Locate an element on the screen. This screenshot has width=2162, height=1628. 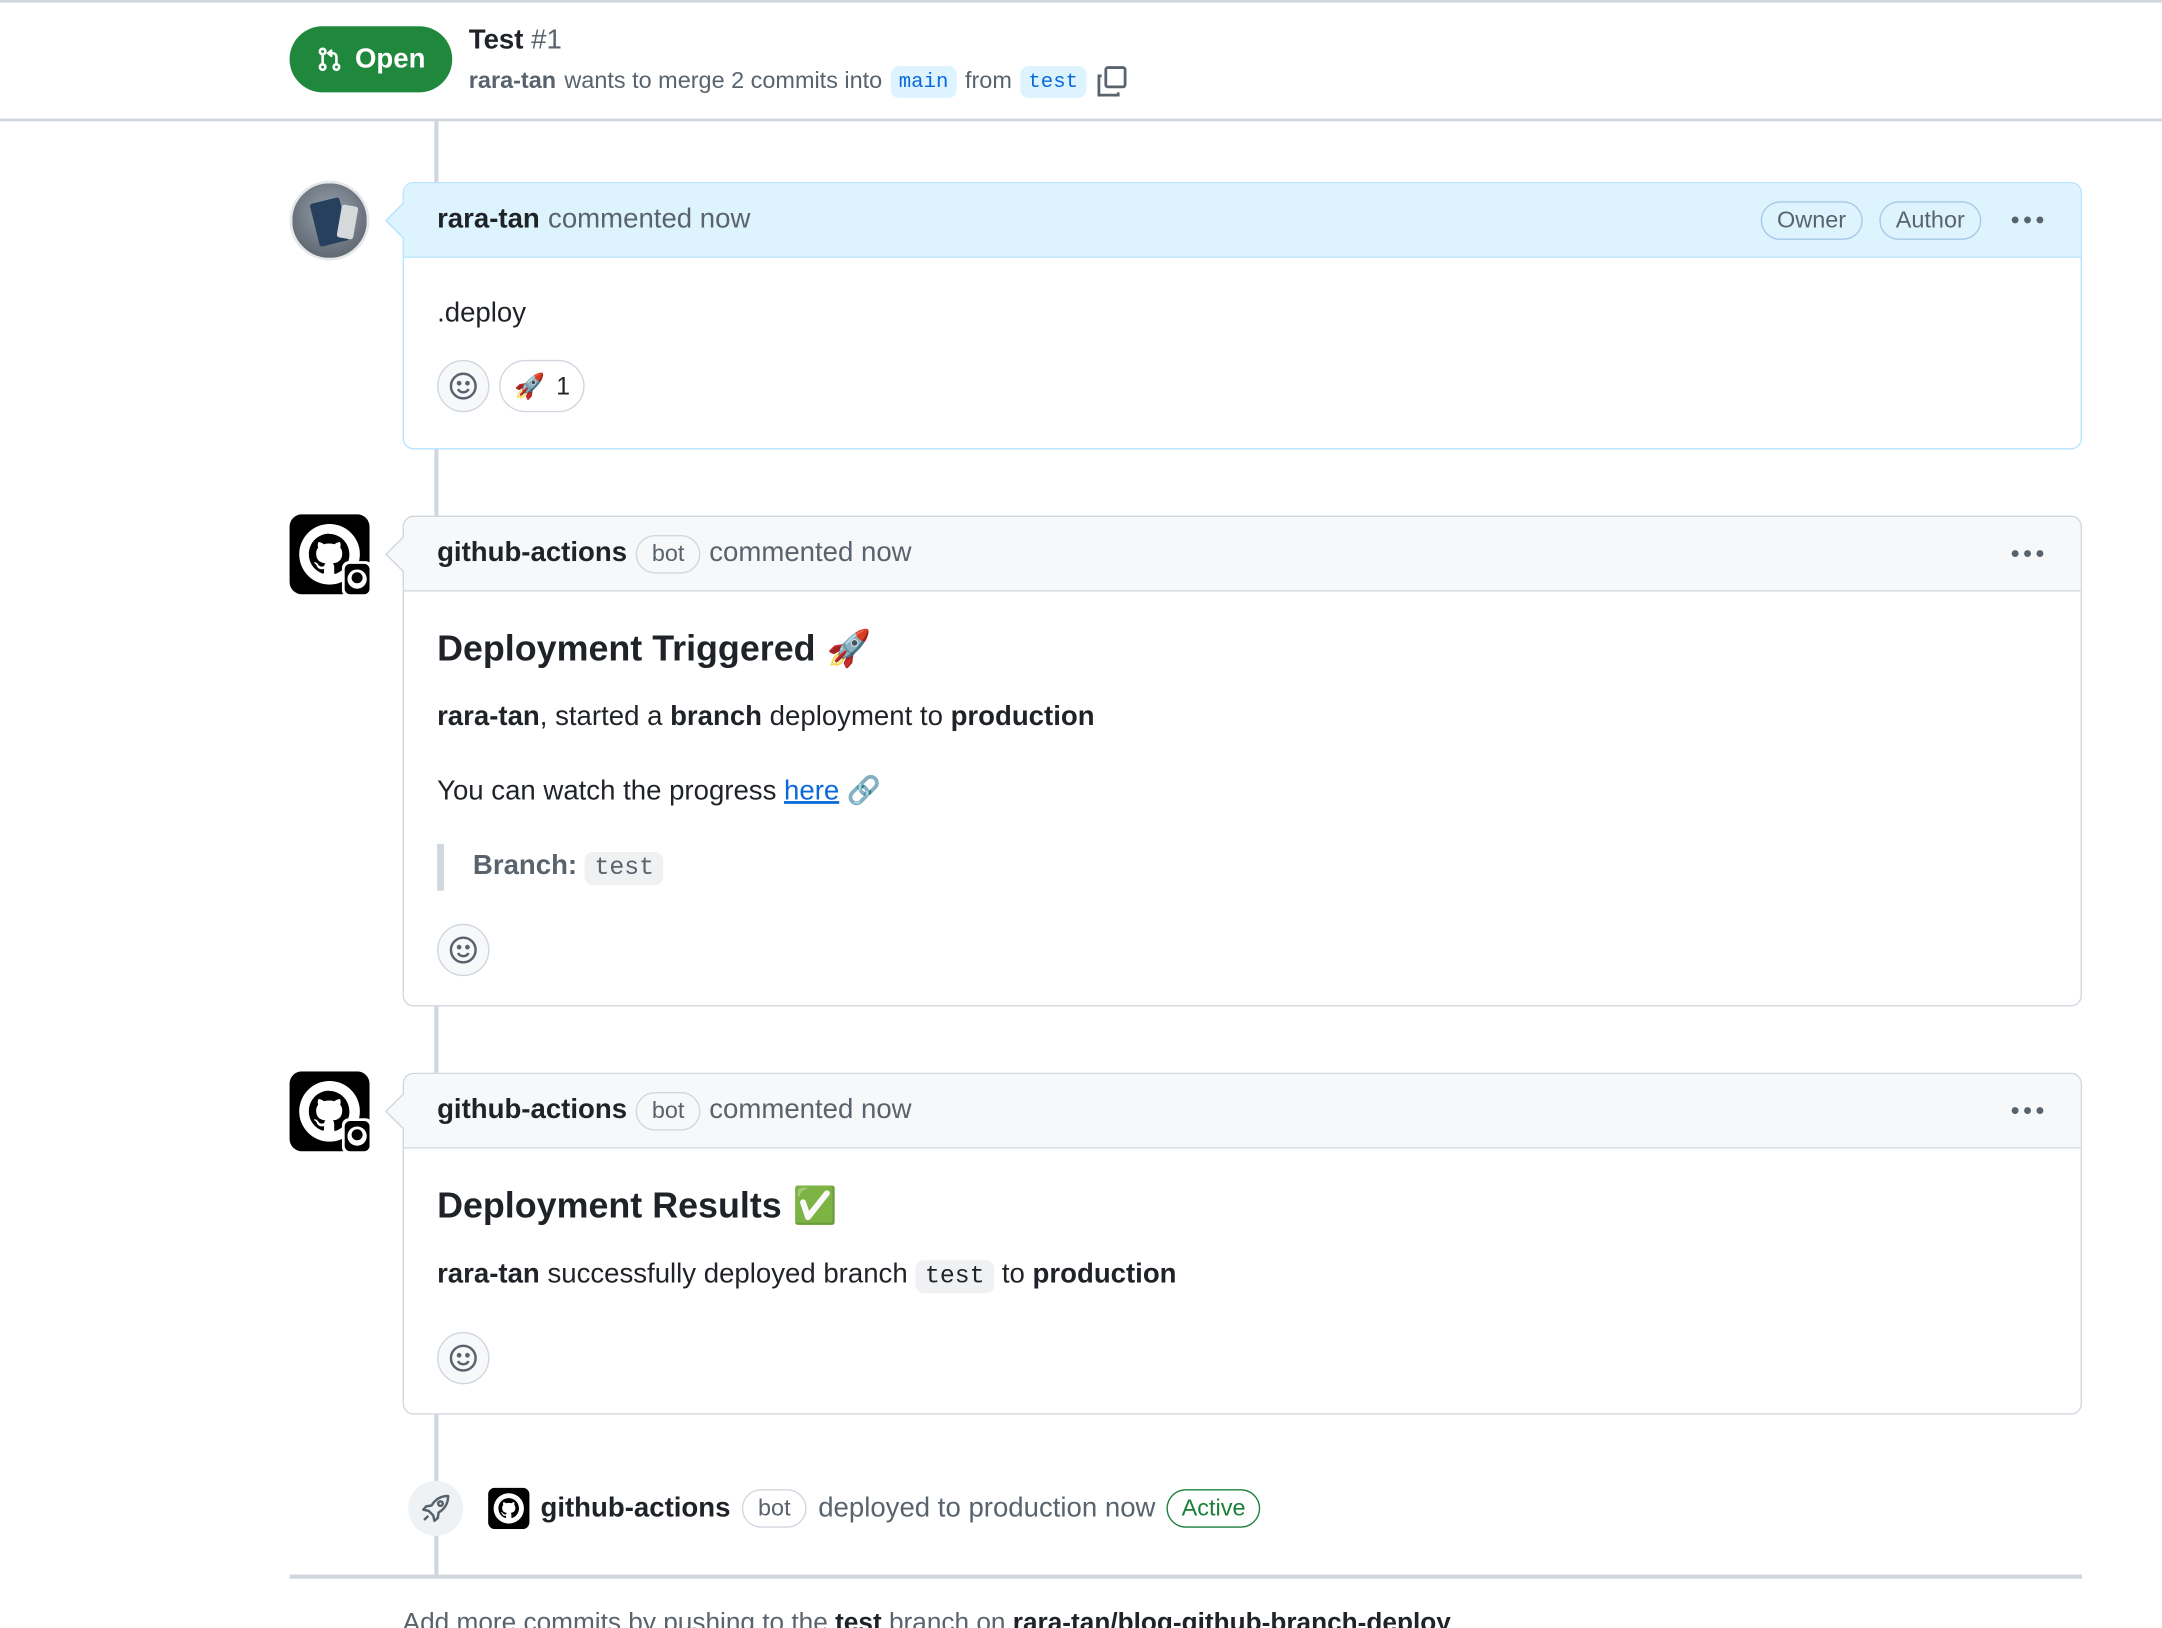
progress-link: here is located at coordinates (811, 791).